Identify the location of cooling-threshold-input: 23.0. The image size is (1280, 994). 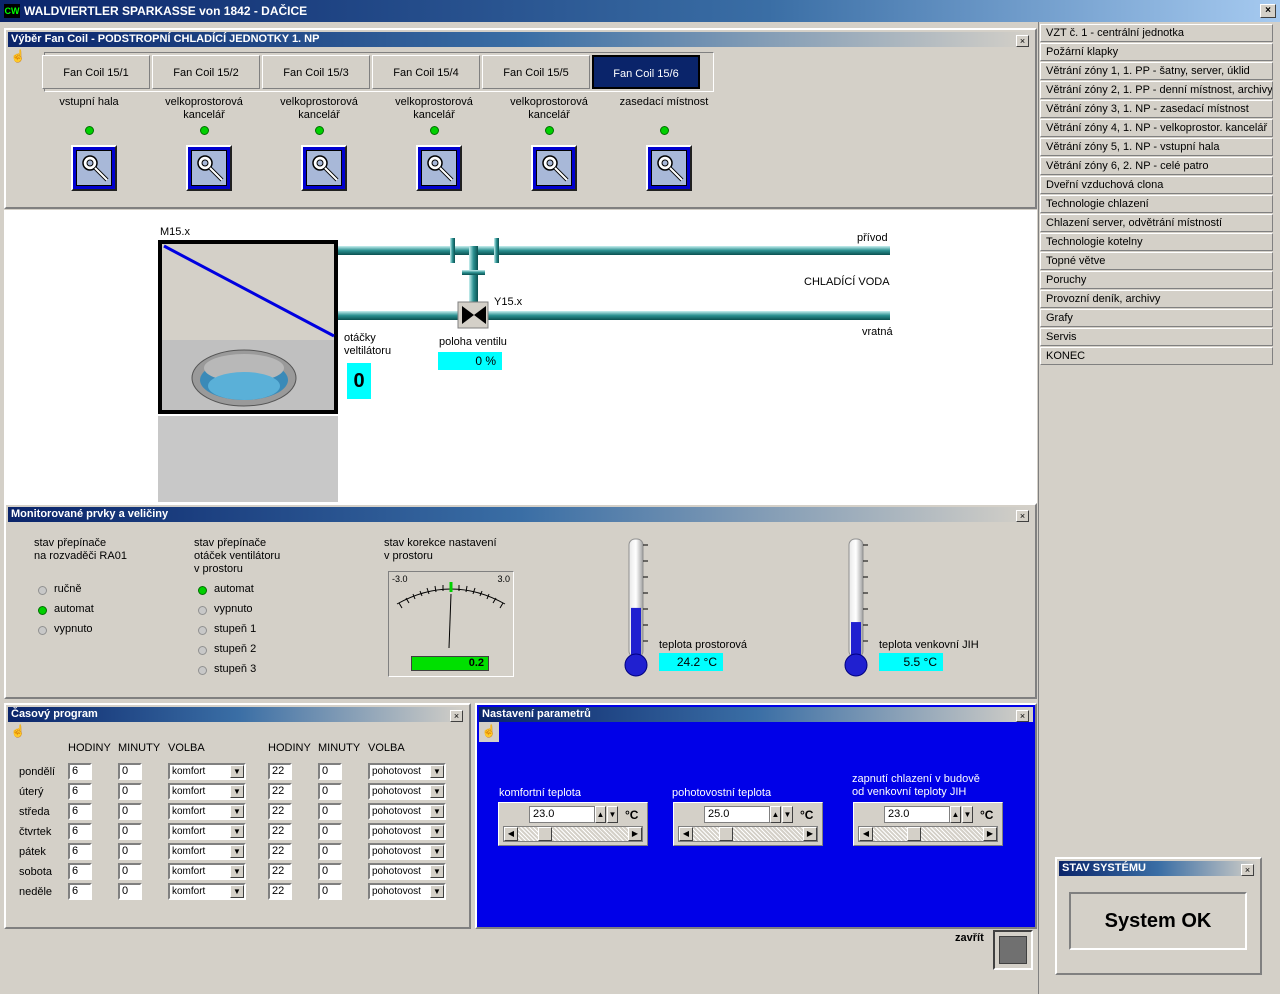
(917, 814).